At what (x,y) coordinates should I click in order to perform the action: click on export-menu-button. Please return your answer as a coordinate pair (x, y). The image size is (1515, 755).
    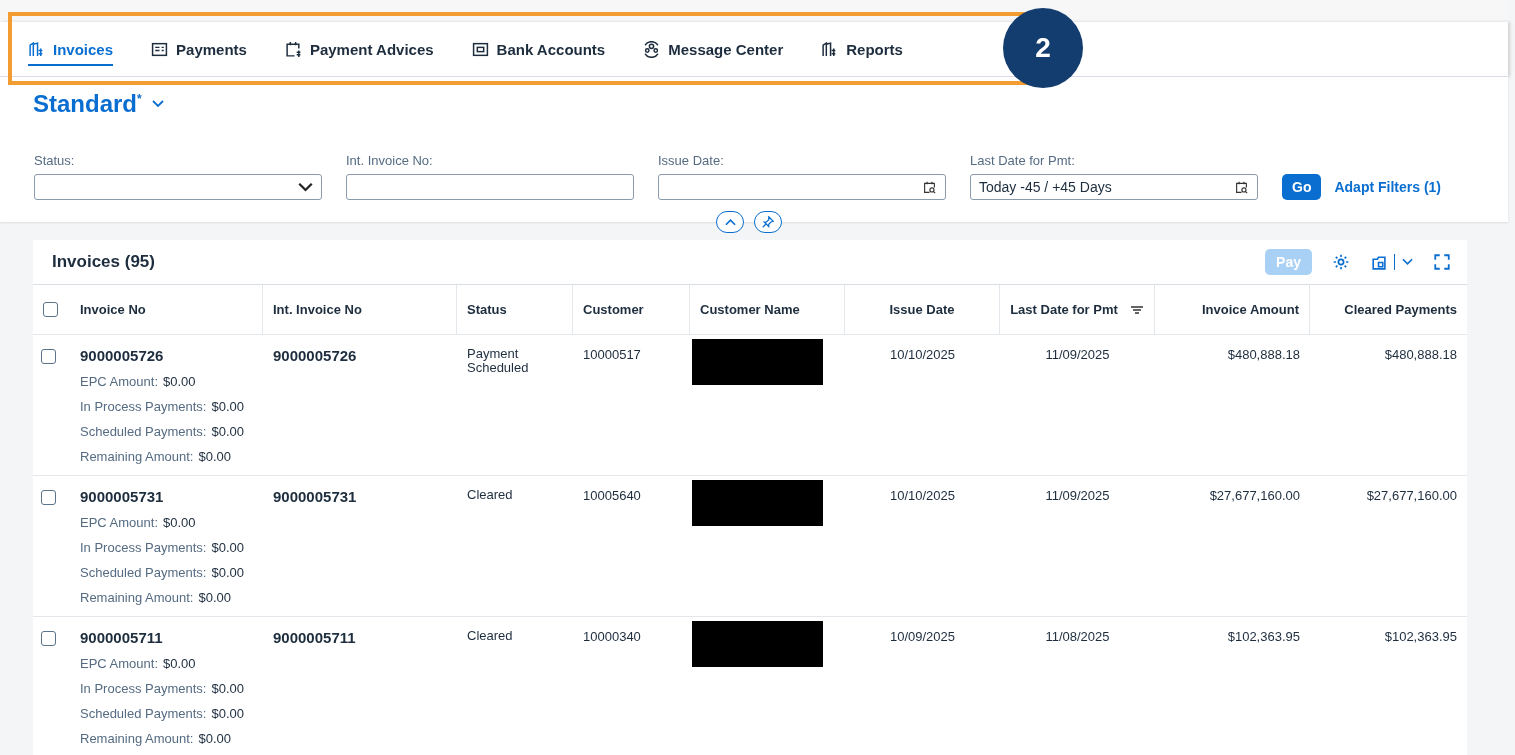
    Looking at the image, I should click on (1391, 262).